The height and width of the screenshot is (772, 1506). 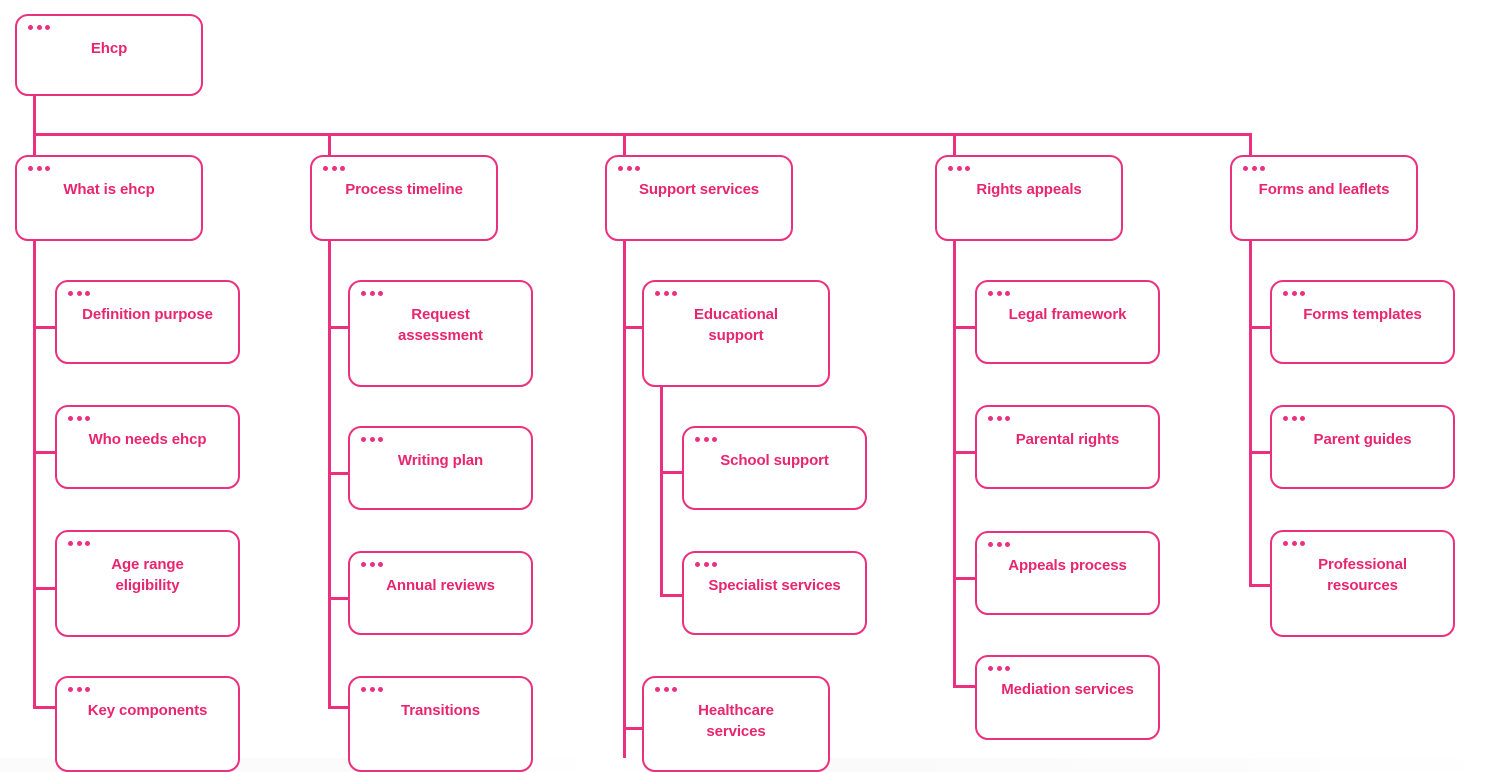 What do you see at coordinates (440, 585) in the screenshot?
I see `node-label: Annual reviews` at bounding box center [440, 585].